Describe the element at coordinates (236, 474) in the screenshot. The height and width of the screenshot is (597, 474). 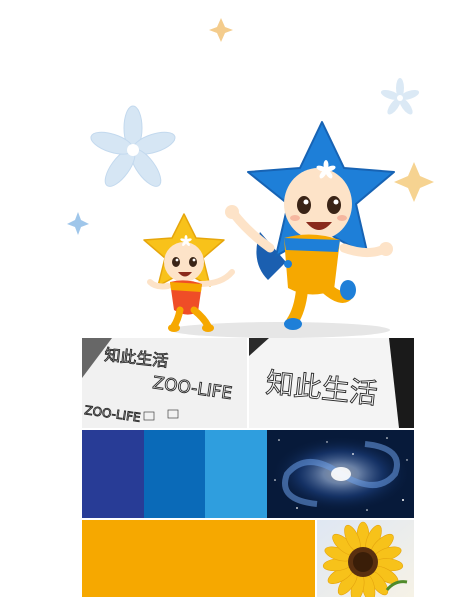
I see `color-swatch-sky` at that location.